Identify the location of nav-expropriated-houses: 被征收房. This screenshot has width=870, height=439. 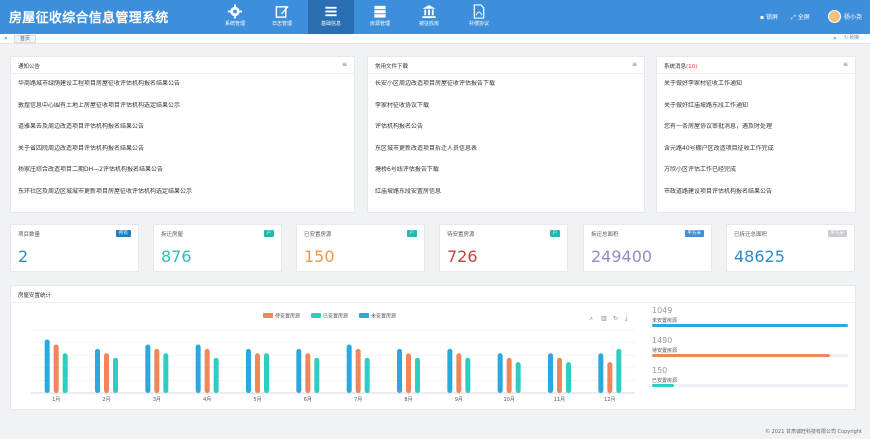
(429, 17).